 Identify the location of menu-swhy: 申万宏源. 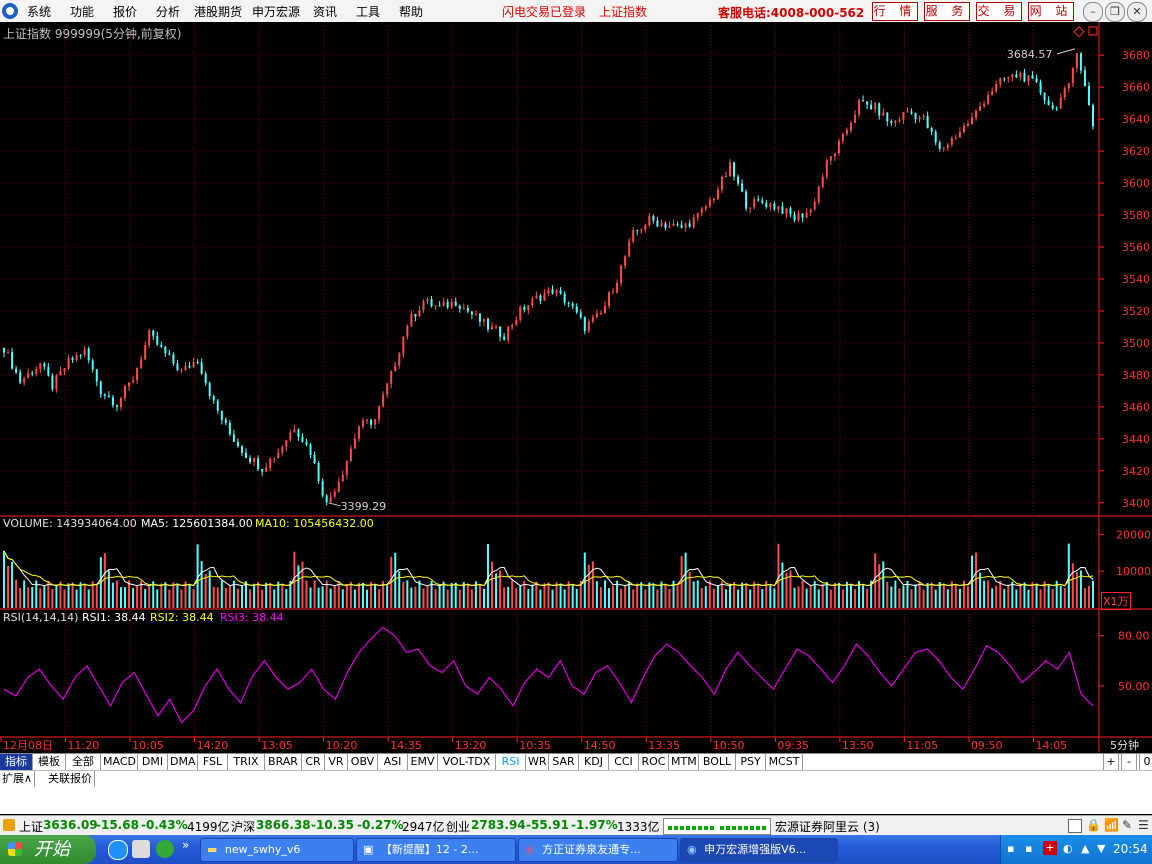
(276, 11).